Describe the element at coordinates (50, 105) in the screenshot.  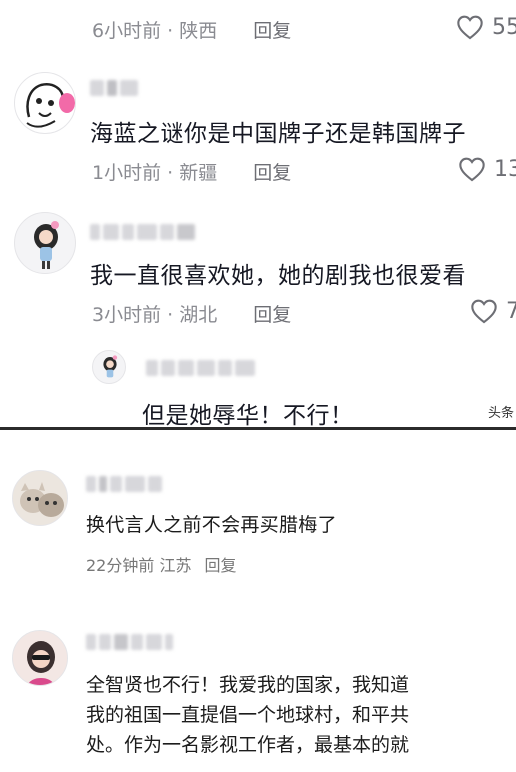
I see `doodle-face-icon` at that location.